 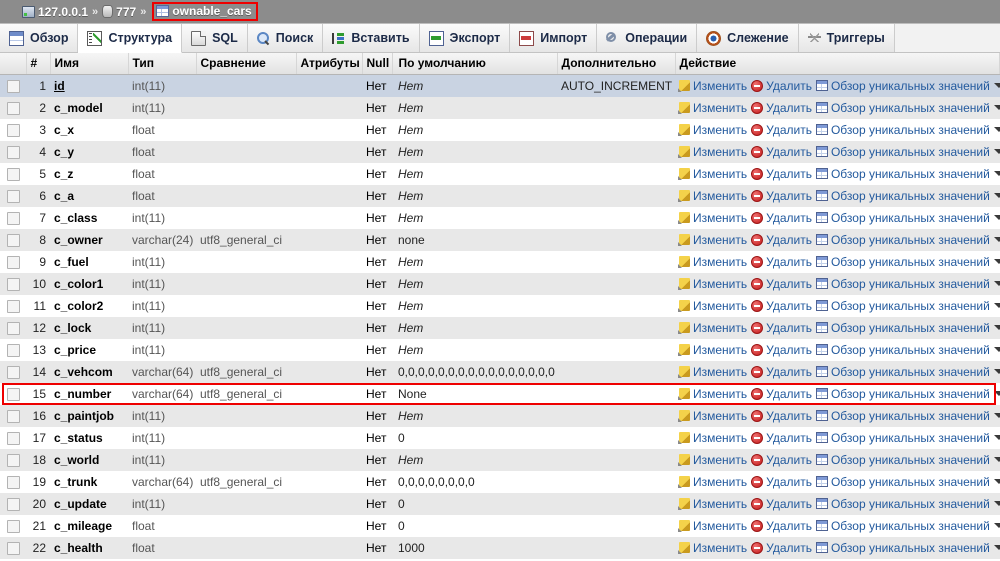 I want to click on breadcrumb-server: 127.0.0.1, so click(x=55, y=12).